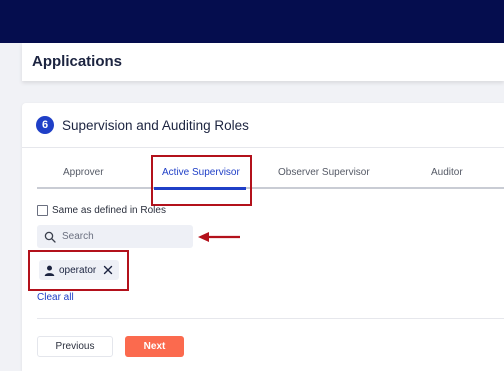 This screenshot has width=504, height=371. What do you see at coordinates (109, 210) in the screenshot?
I see `same-as-roles-label: Same as defined in Roles` at bounding box center [109, 210].